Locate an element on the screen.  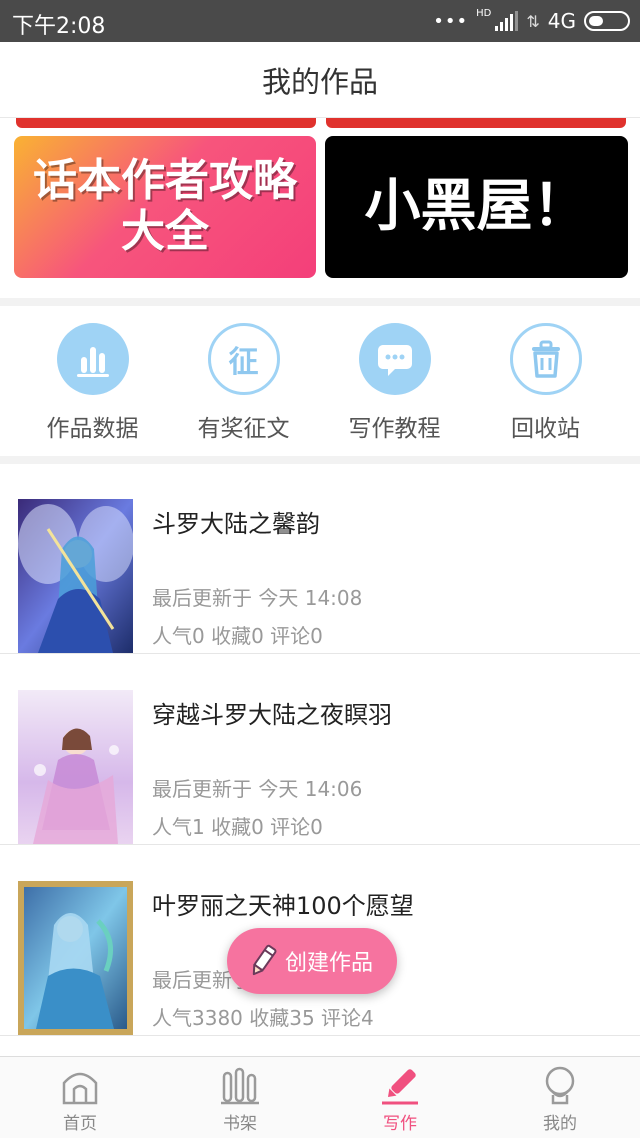
banner-dark-room-text: 小黑屋！ is located at coordinates (476, 206).